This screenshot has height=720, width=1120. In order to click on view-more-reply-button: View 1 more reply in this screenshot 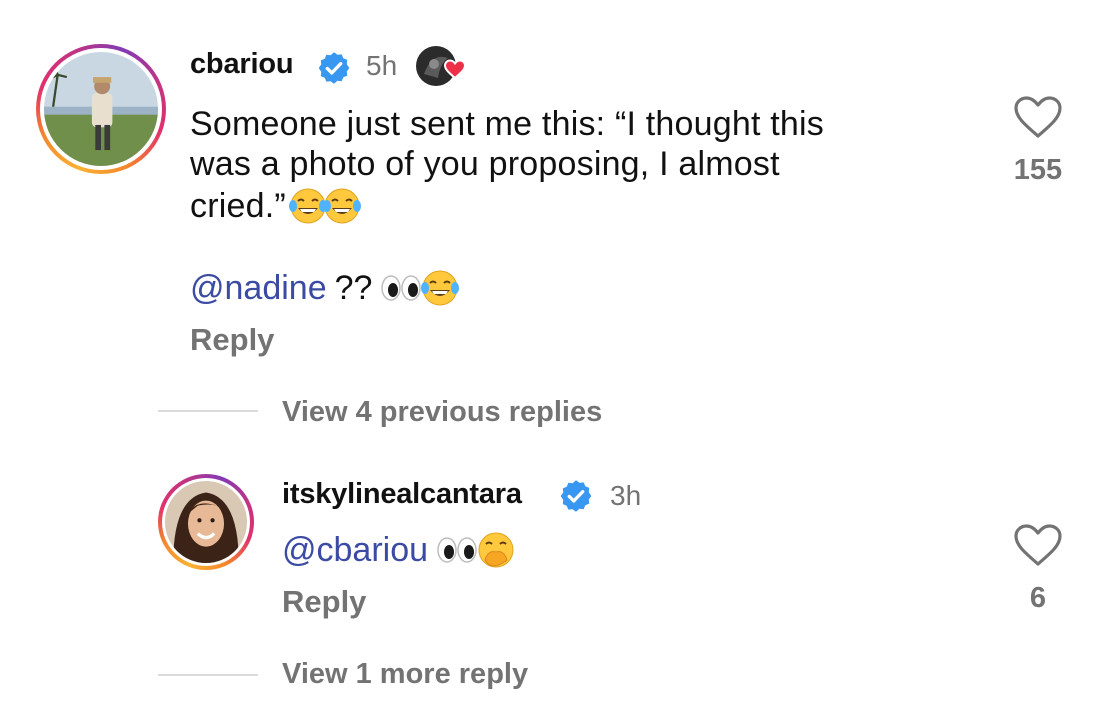, I will do `click(405, 674)`.